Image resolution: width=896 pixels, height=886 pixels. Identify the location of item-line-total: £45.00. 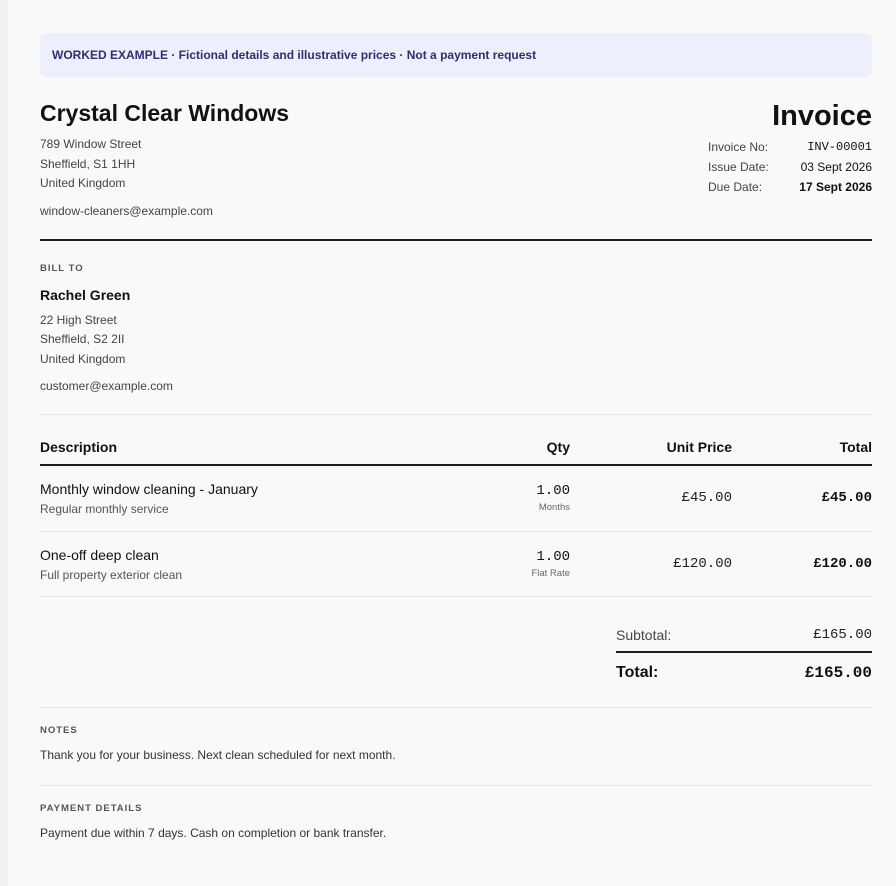
(802, 498).